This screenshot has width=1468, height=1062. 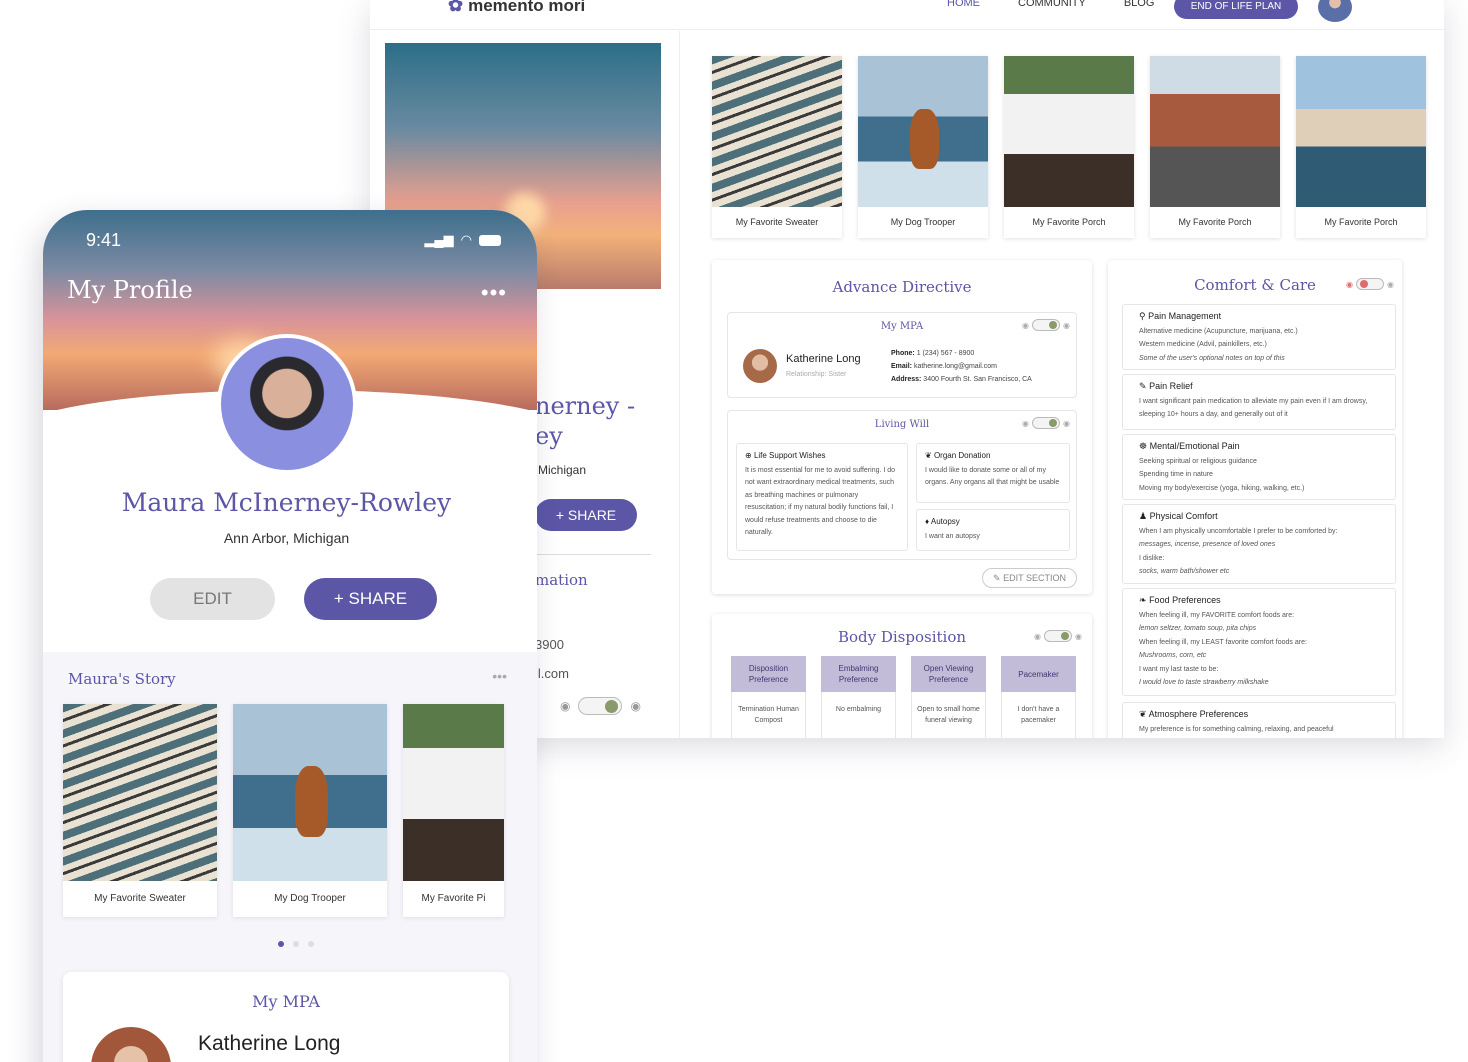 What do you see at coordinates (963, 4) in the screenshot?
I see `nav-home: HOME` at bounding box center [963, 4].